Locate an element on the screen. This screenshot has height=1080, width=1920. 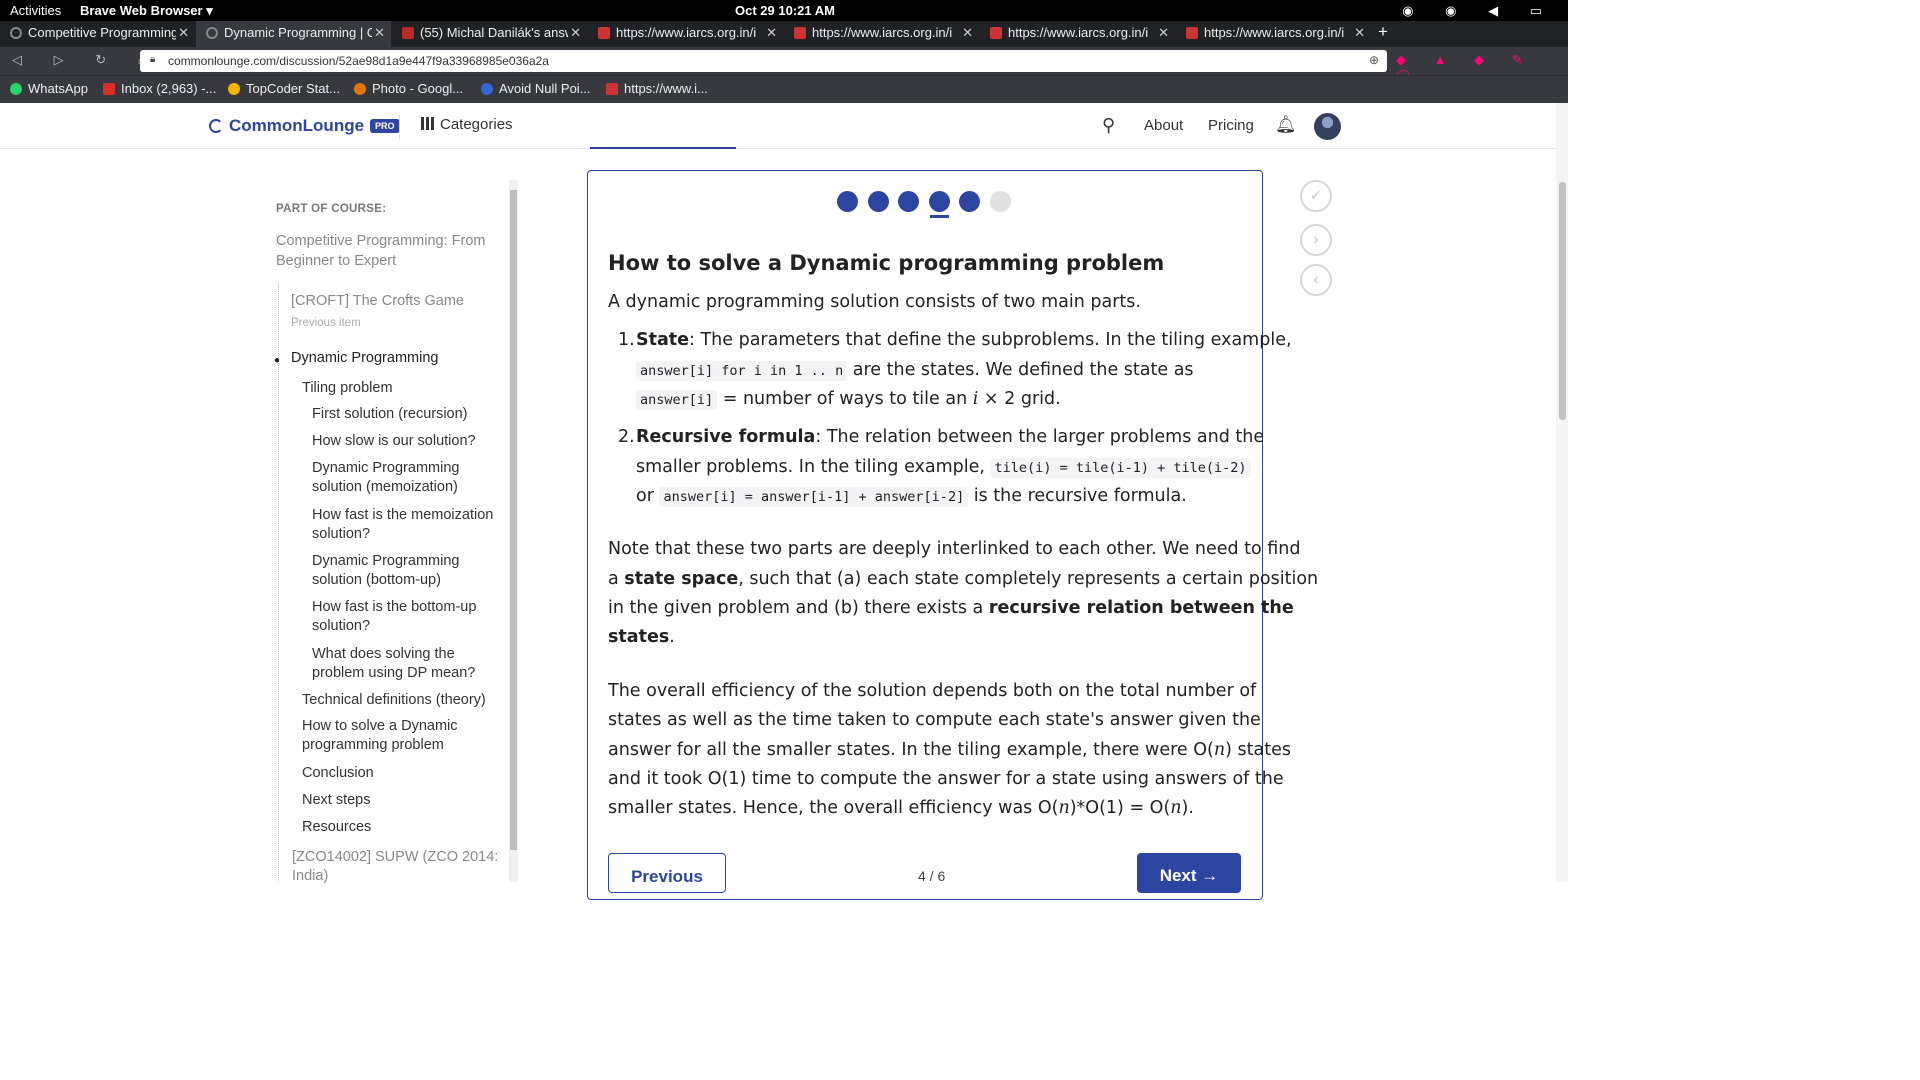
system-tray-icons: ◉ ◉ ◀ ▭ is located at coordinates (1479, 11).